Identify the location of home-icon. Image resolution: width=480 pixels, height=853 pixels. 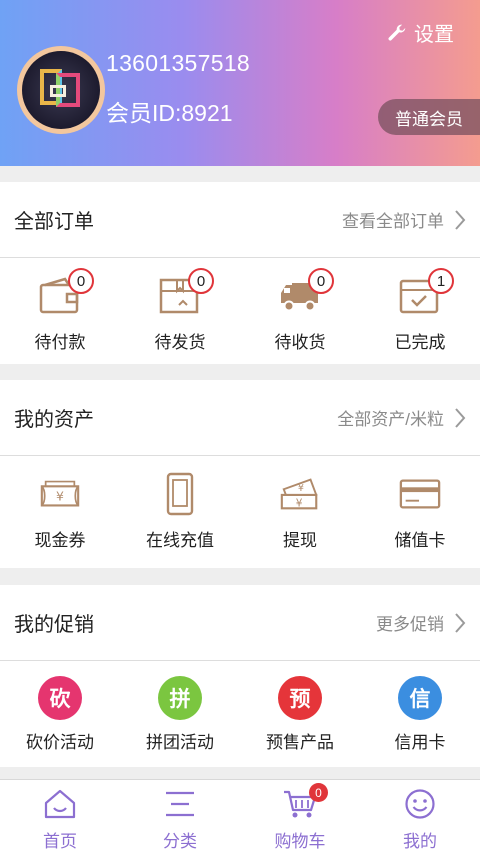
(60, 804).